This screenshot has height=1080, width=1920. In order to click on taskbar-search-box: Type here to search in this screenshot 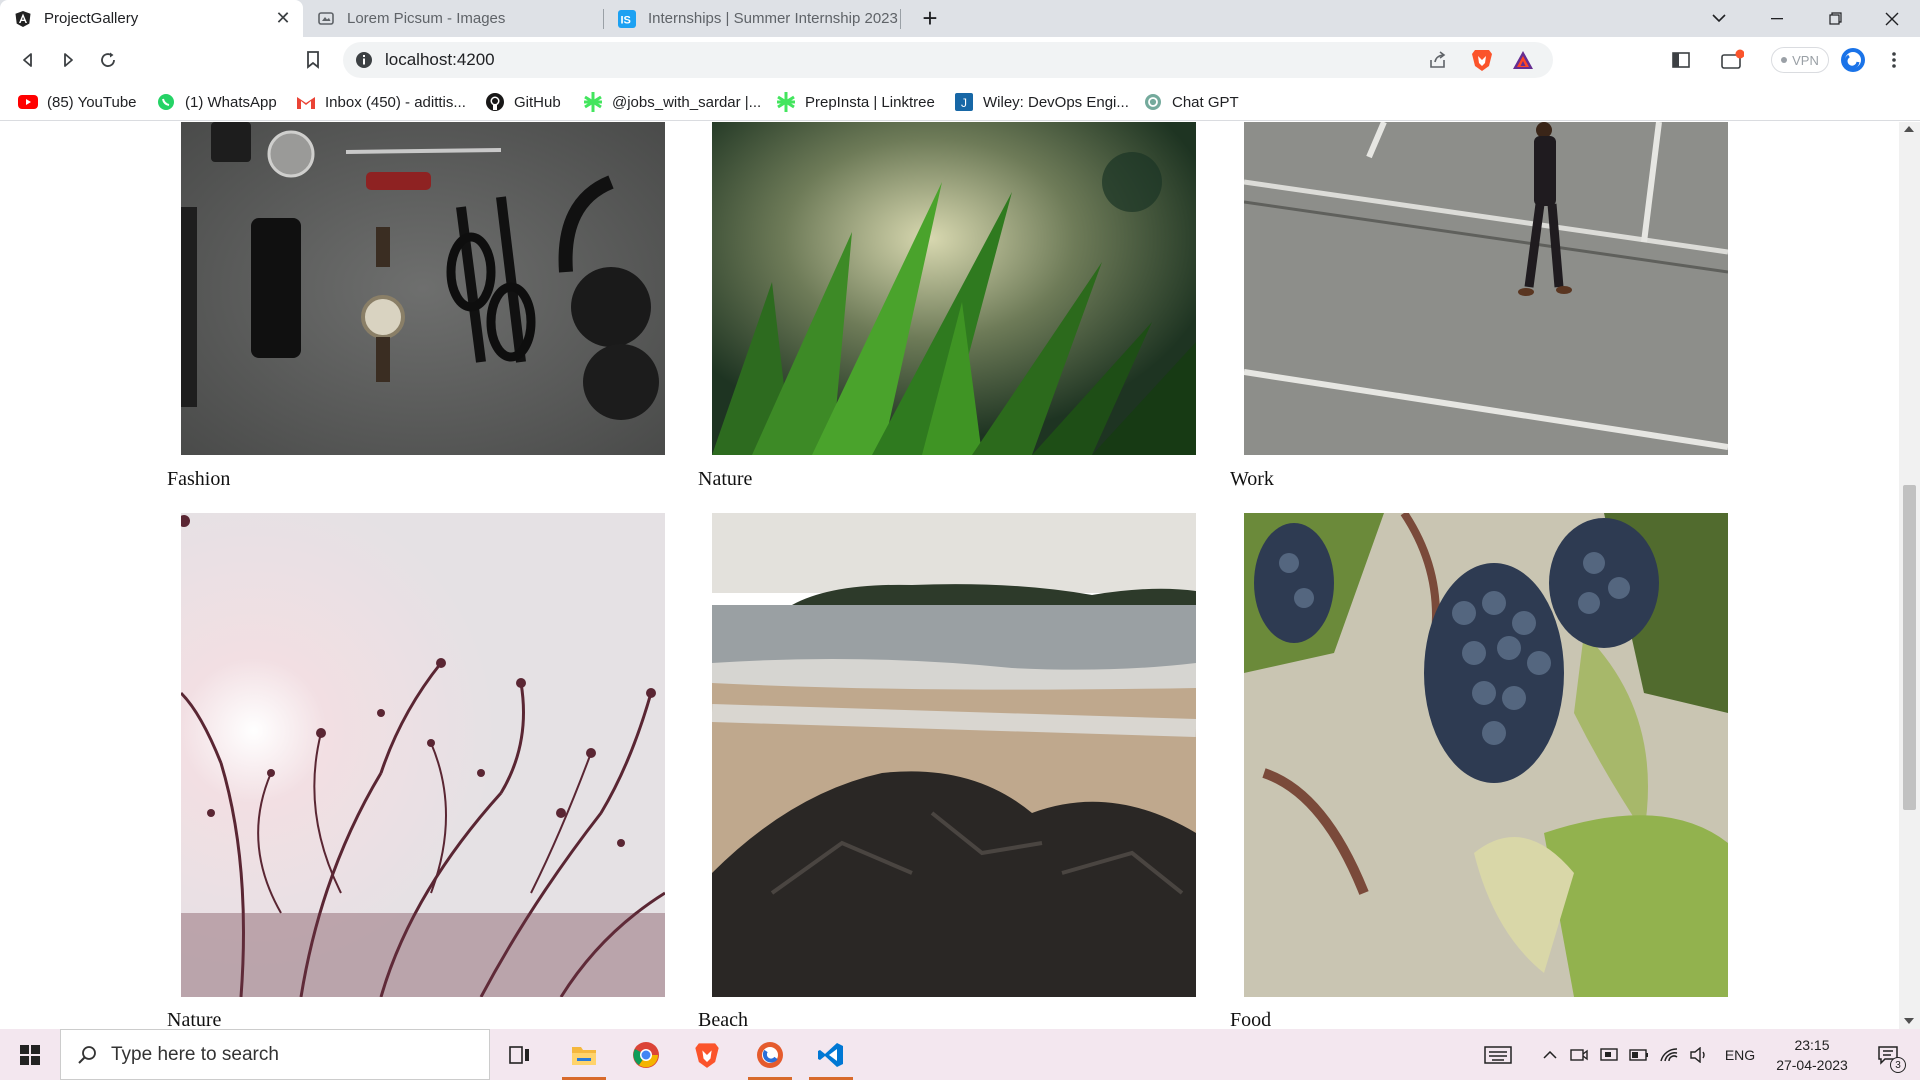, I will do `click(275, 1054)`.